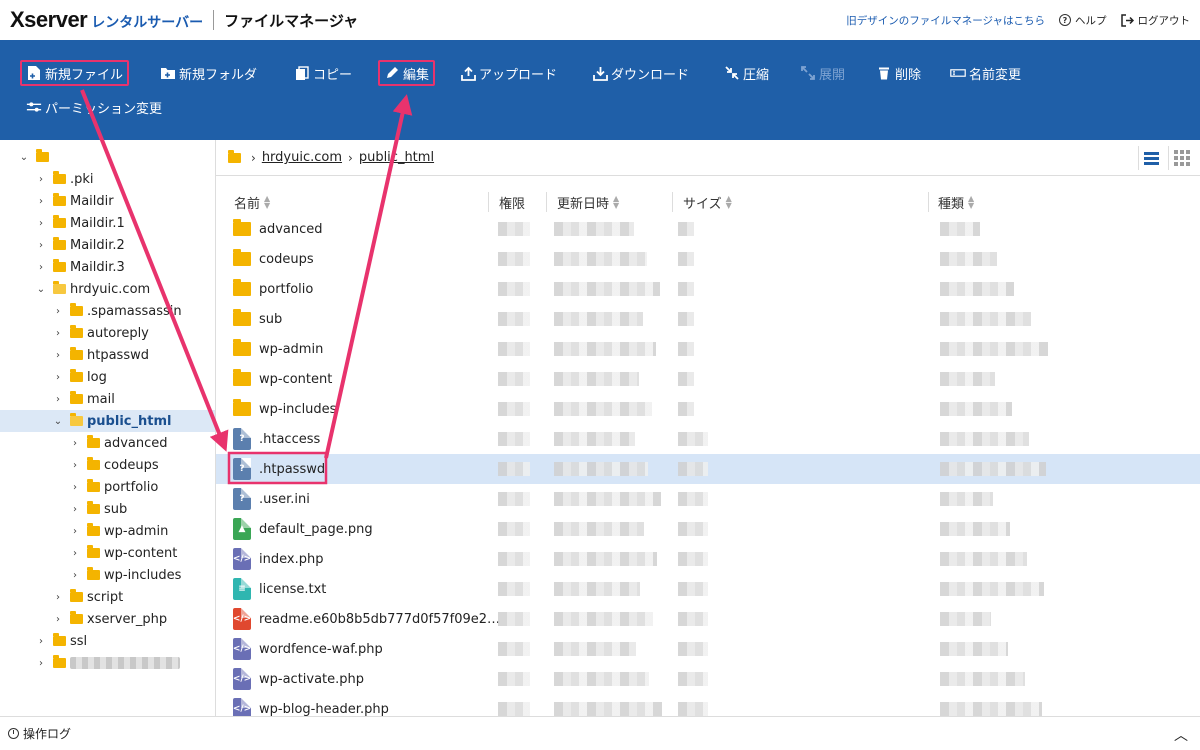 This screenshot has height=750, width=1200. Describe the element at coordinates (208, 73) in the screenshot. I see `new-folder-button: 新規フォルダ` at that location.